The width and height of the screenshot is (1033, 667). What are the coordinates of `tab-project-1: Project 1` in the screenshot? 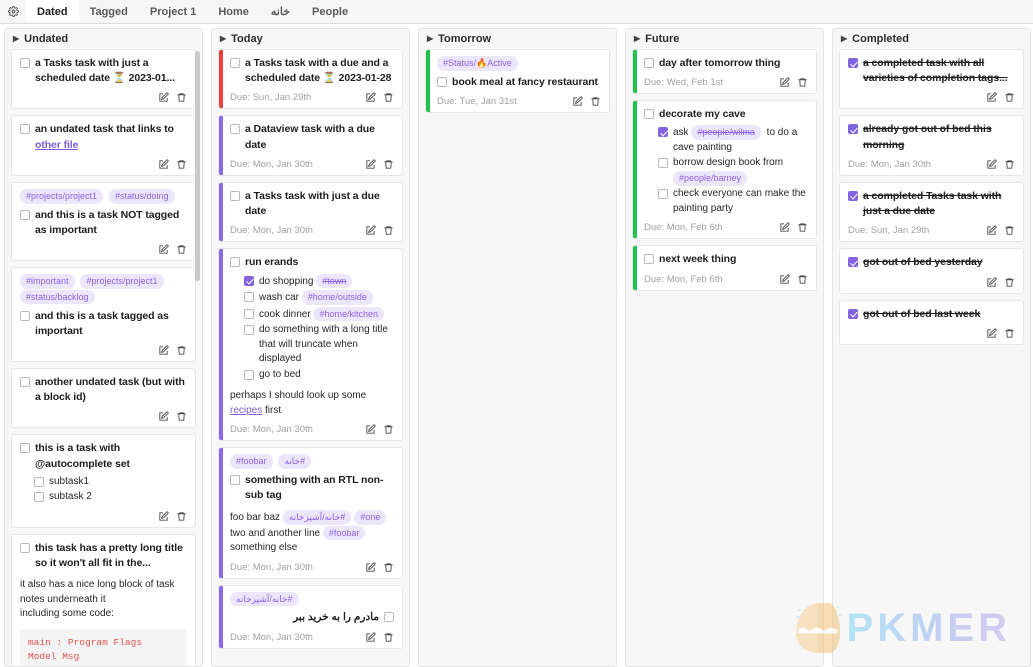 It's located at (173, 11).